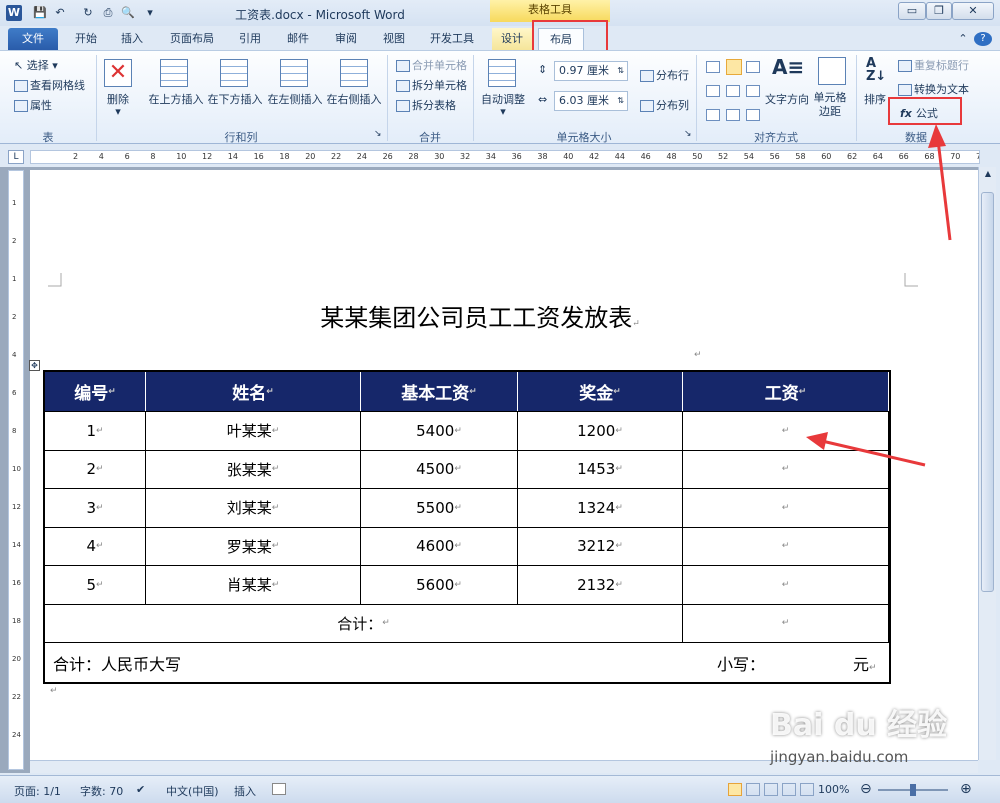 The height and width of the screenshot is (803, 1000). Describe the element at coordinates (426, 105) in the screenshot. I see `split-table-button: 拆分表格` at that location.